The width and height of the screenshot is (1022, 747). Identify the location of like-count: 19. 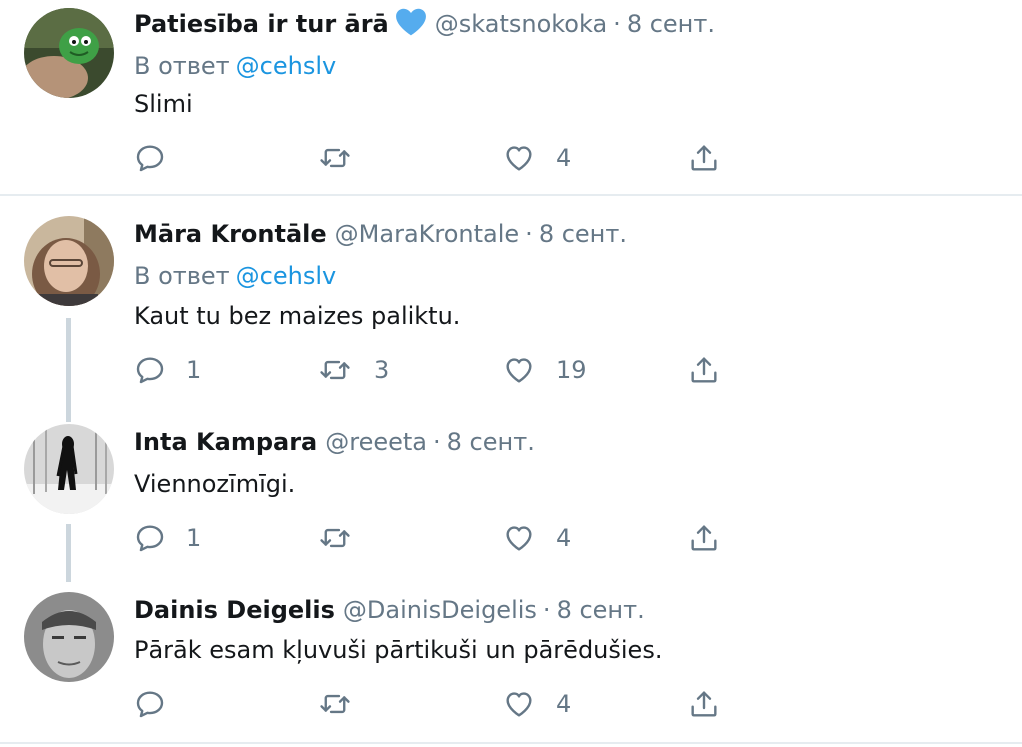
(571, 370).